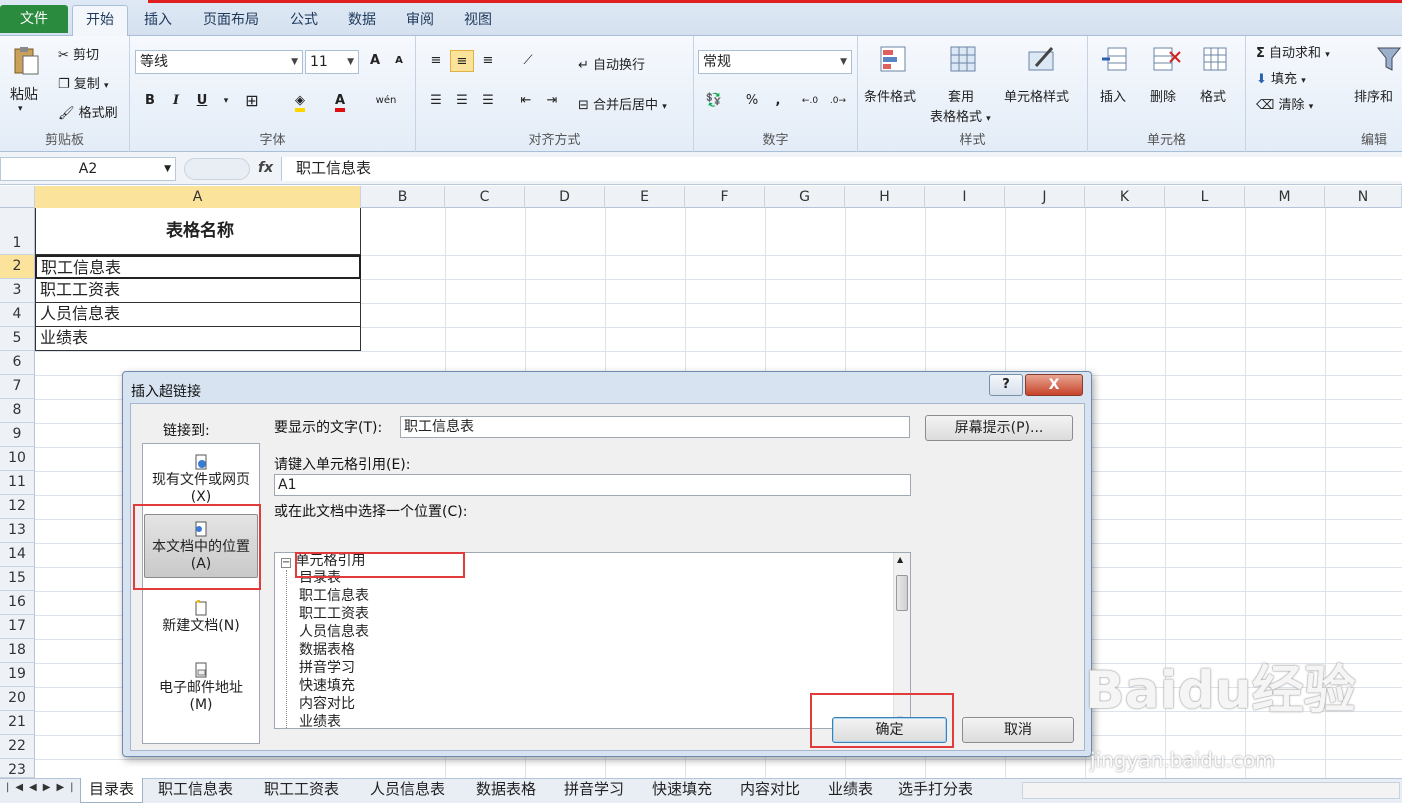 This screenshot has width=1402, height=803. I want to click on align-left-icon: ☰, so click(436, 101).